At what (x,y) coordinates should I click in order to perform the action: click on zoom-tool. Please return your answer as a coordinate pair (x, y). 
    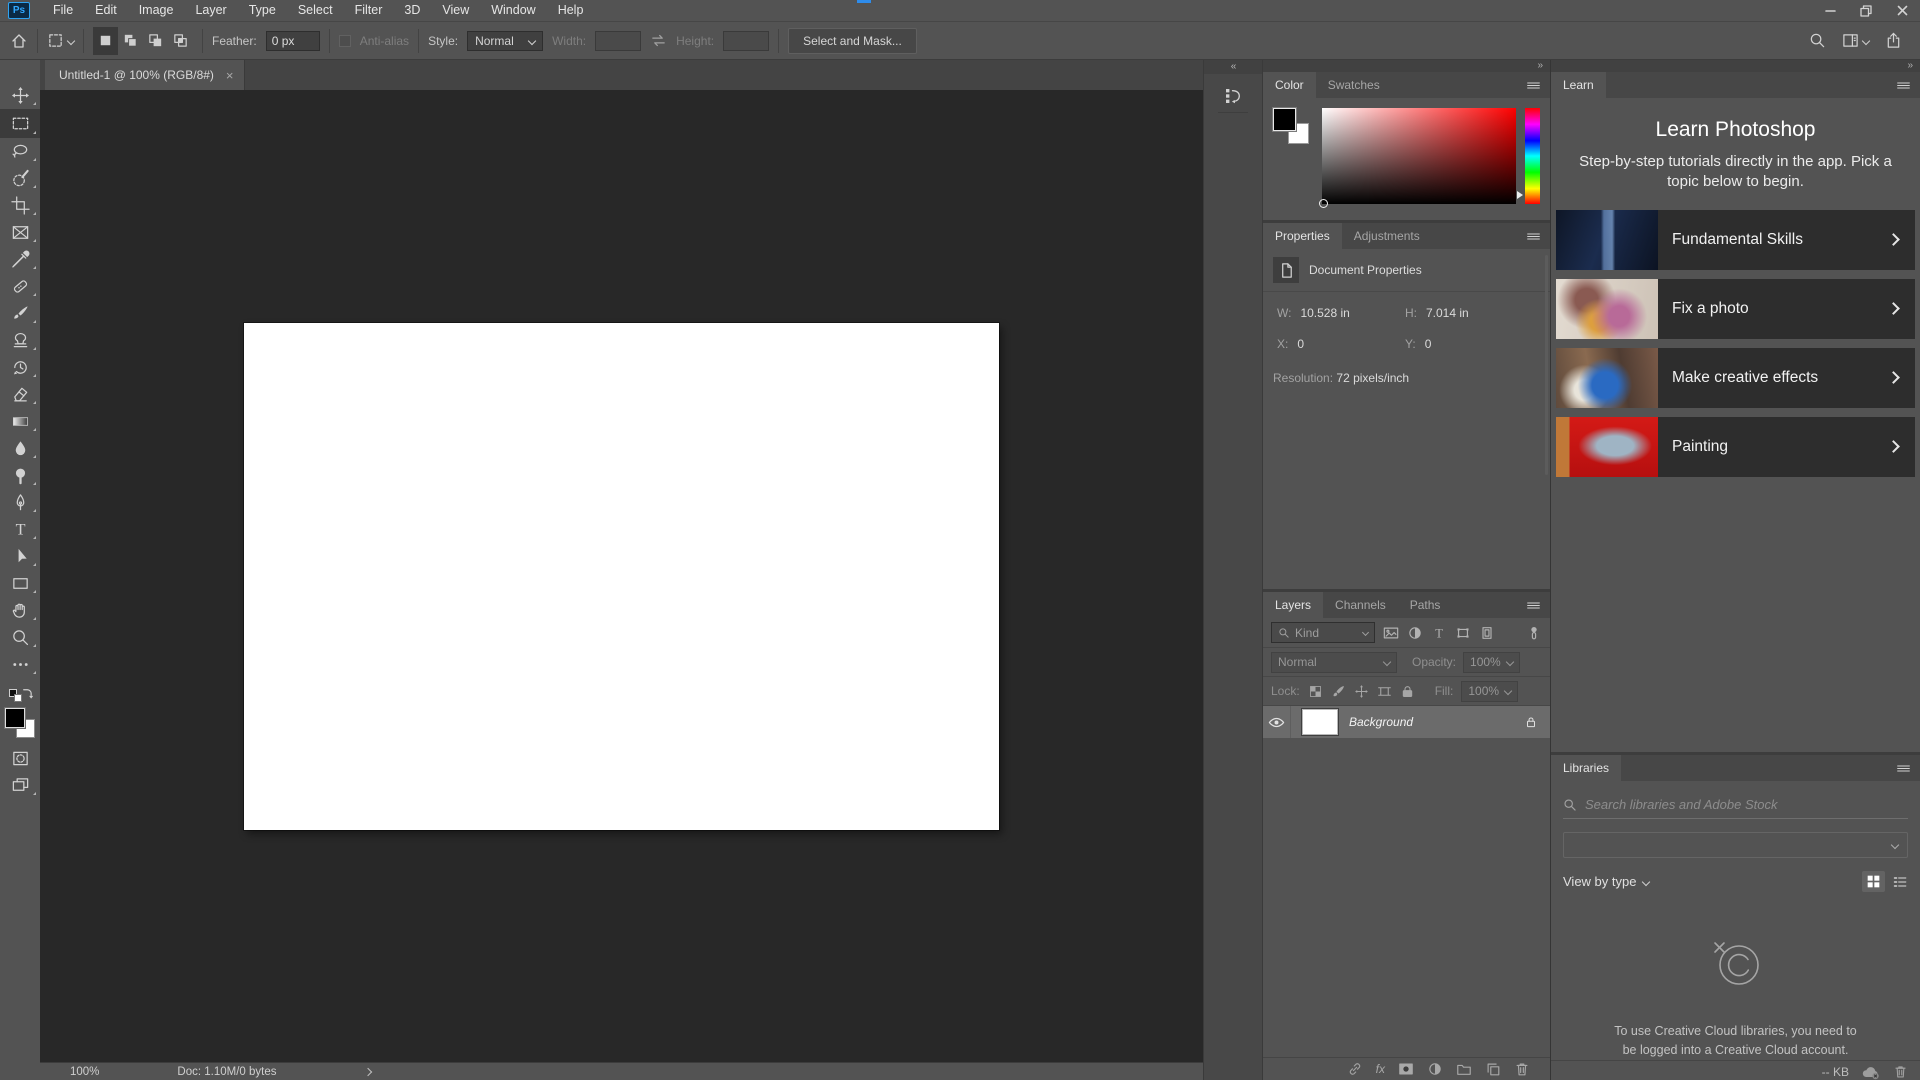
    Looking at the image, I should click on (20, 637).